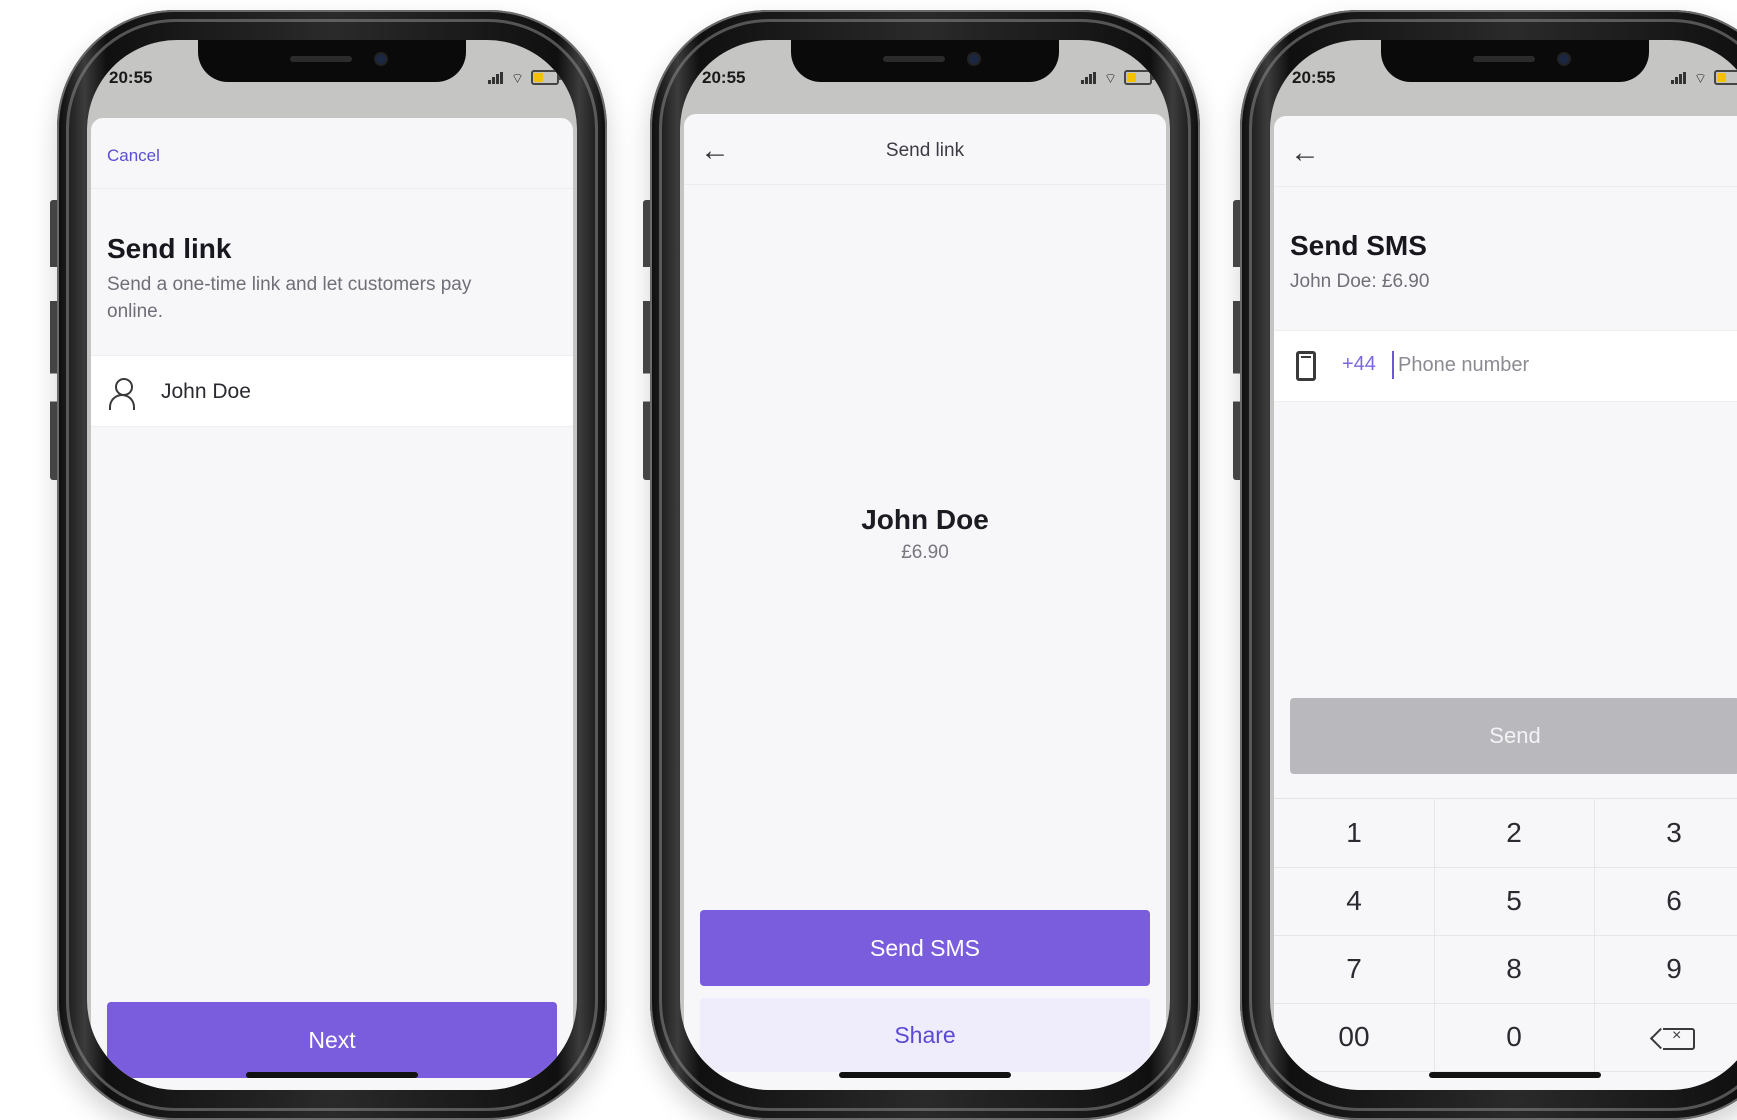 The image size is (1737, 1120). I want to click on send-sms-button: Send SMS, so click(925, 948).